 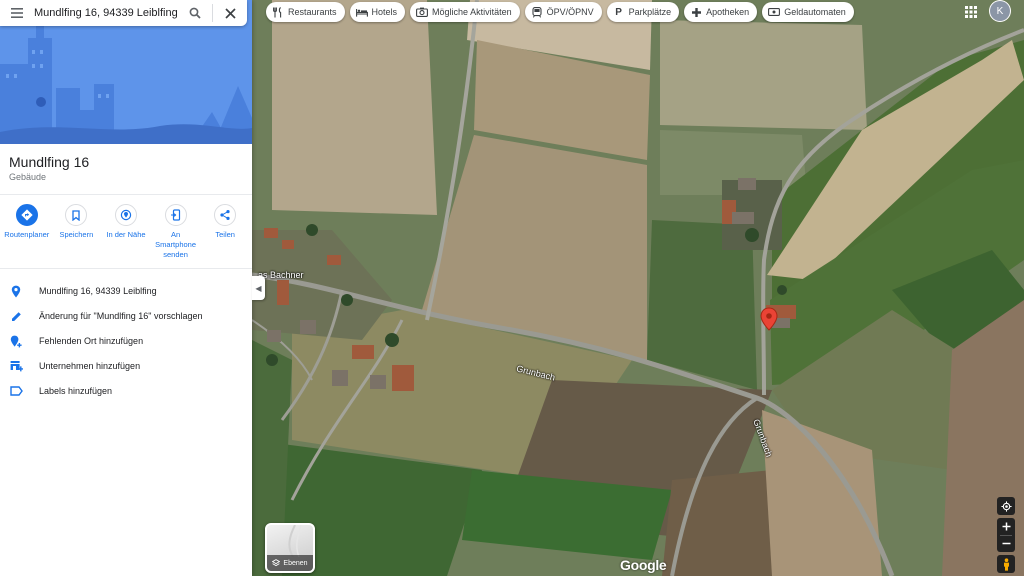 What do you see at coordinates (774, 12) in the screenshot?
I see `atm-icon` at bounding box center [774, 12].